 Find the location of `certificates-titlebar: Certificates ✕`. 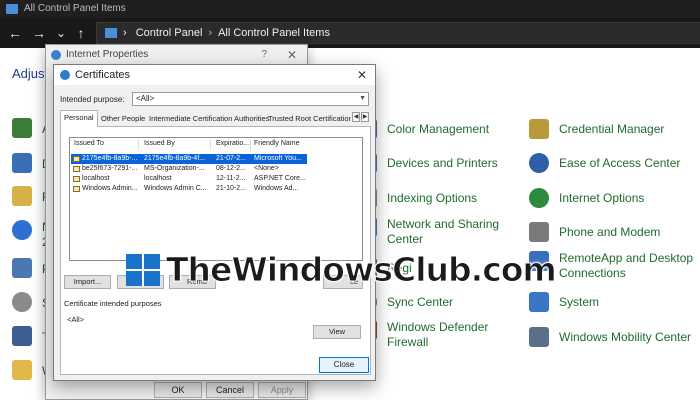

certificates-titlebar: Certificates ✕ is located at coordinates (214, 75).